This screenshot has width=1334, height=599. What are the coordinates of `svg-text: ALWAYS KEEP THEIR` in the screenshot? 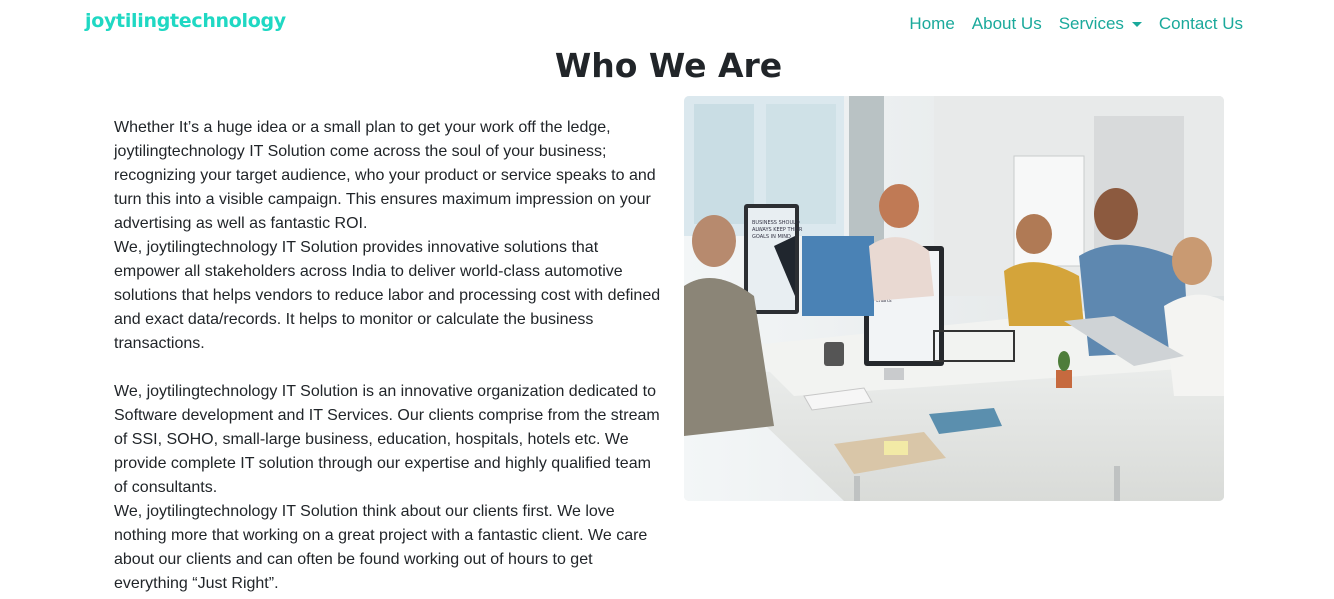 It's located at (777, 230).